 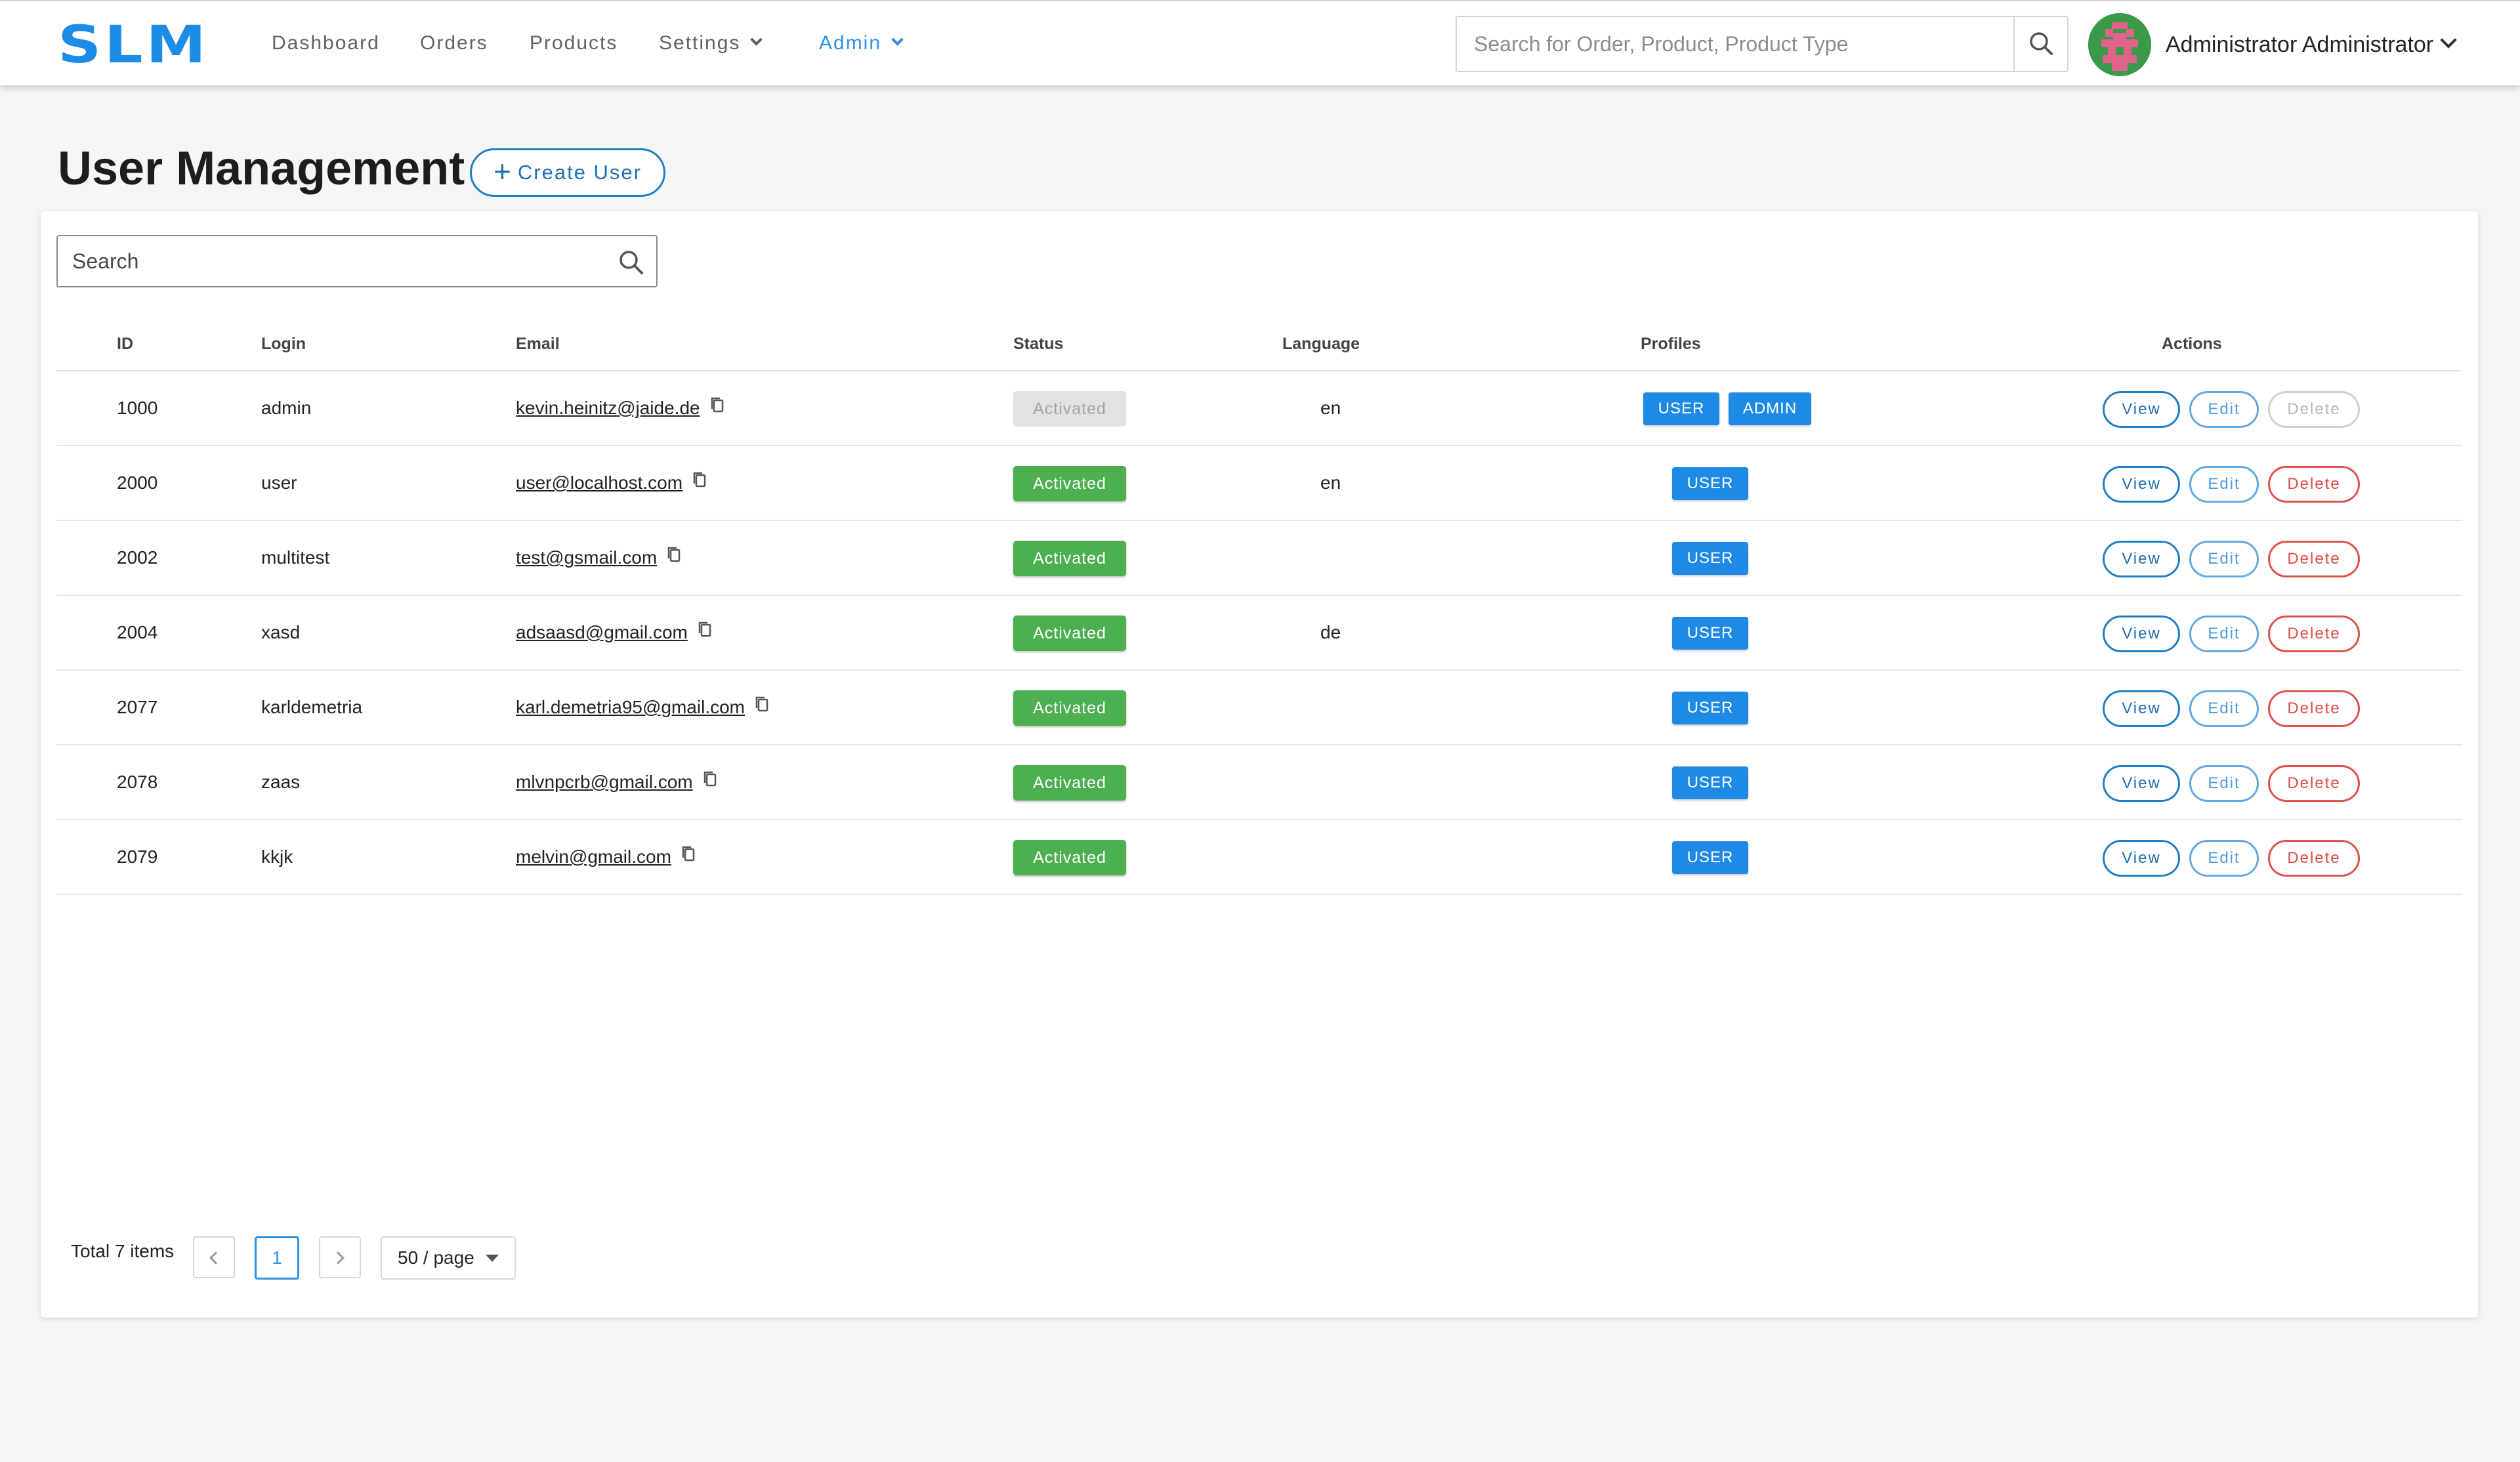 I want to click on nav-products: Products, so click(x=574, y=43).